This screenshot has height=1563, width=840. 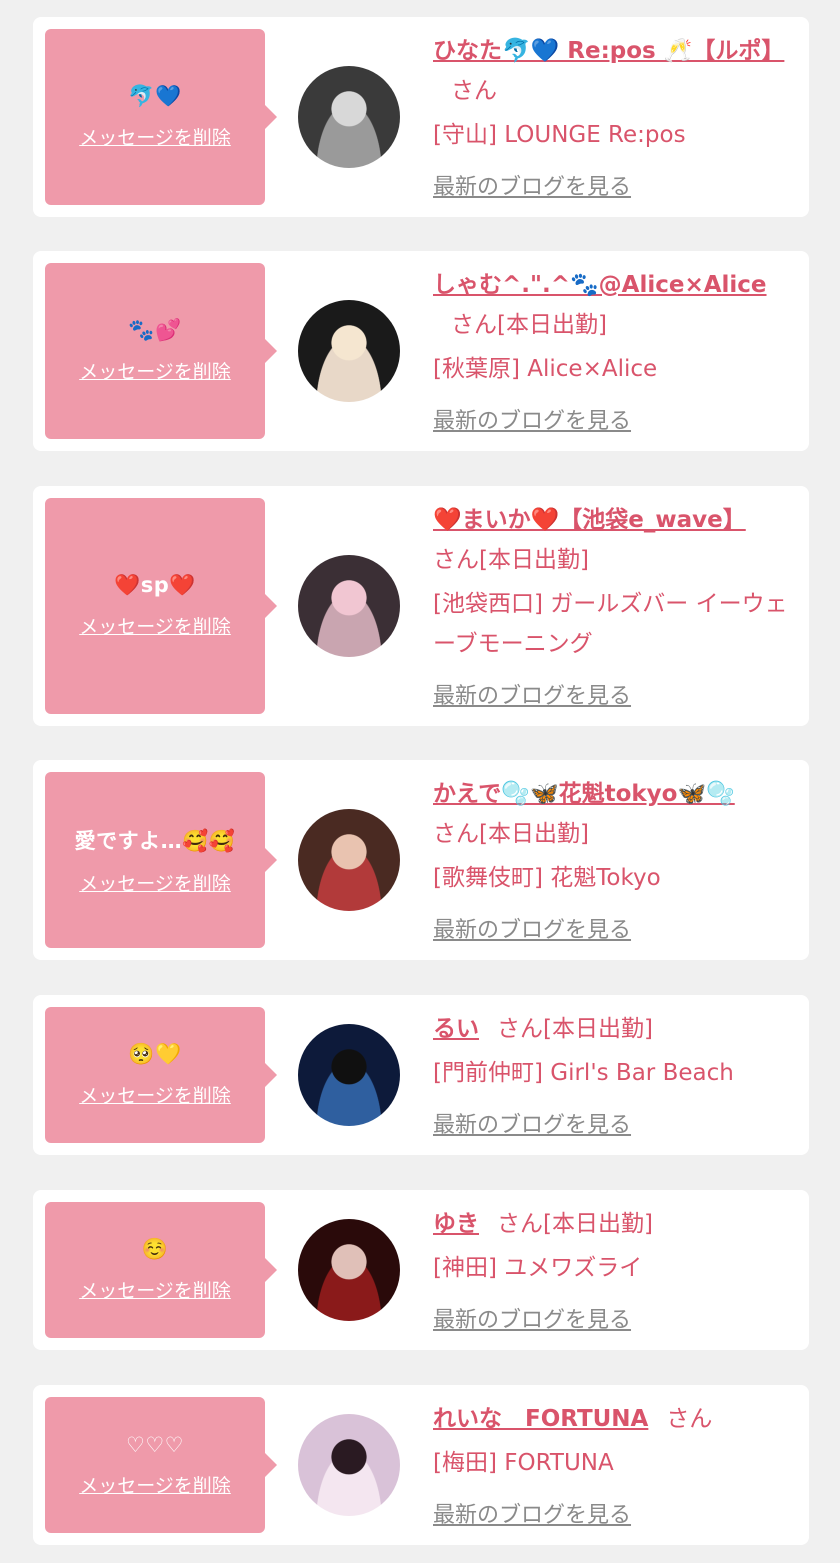 I want to click on message-bubble: ❤️sp❤️ メッセージを削除, so click(x=161, y=606).